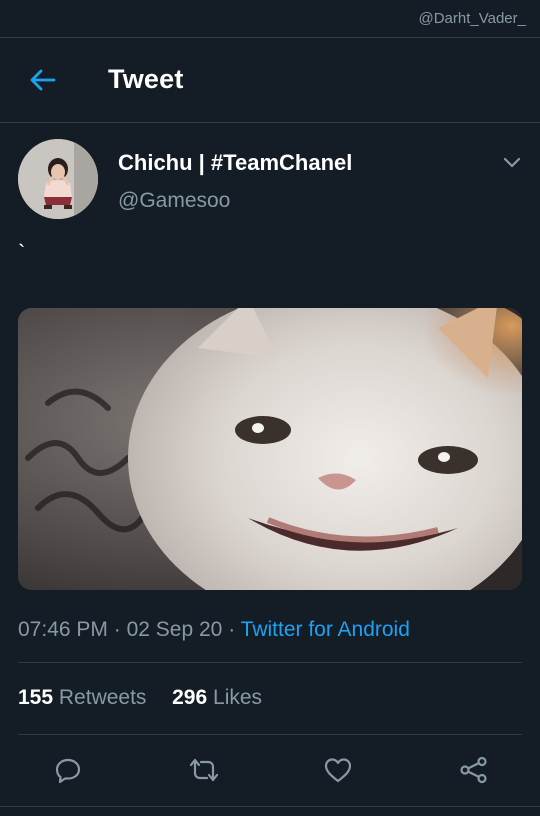 The image size is (540, 816). I want to click on author-name: Chichu | #TeamChanel, so click(235, 163).